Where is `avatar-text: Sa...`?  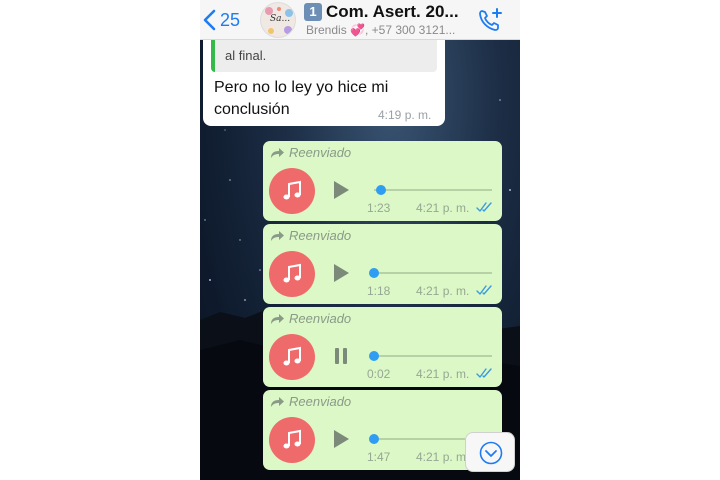 avatar-text: Sa... is located at coordinates (280, 19).